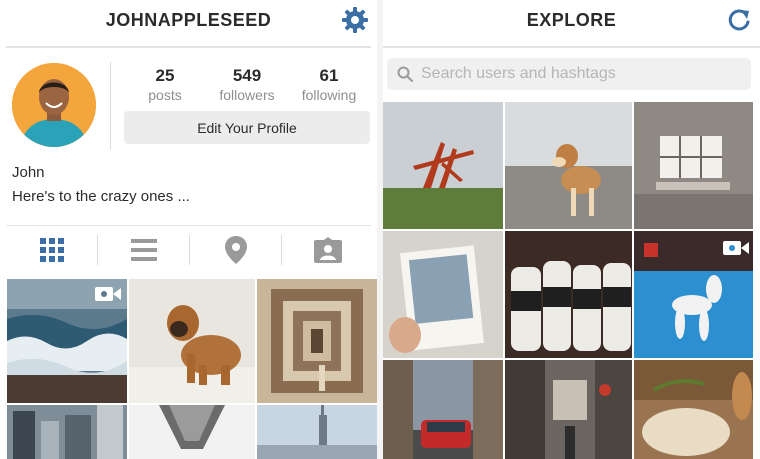 This screenshot has width=760, height=459. I want to click on profile-tabbar, so click(188, 250).